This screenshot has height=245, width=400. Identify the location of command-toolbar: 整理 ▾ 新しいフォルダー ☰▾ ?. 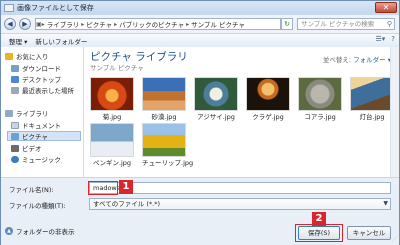
(200, 40).